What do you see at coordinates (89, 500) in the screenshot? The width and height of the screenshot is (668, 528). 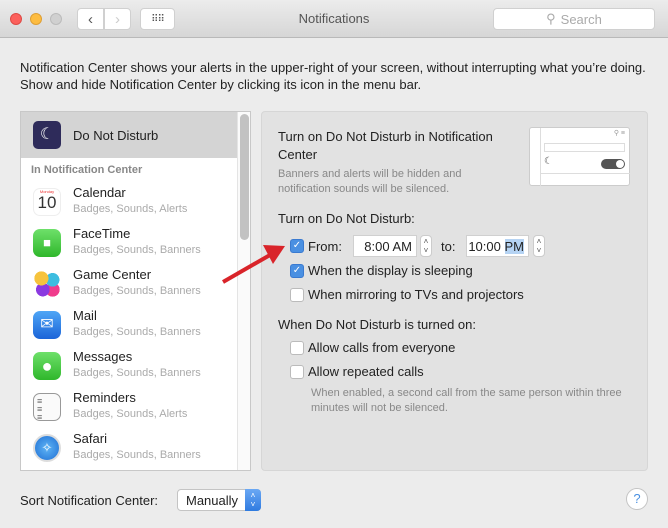 I see `sort-label: Sort Notification Center:` at bounding box center [89, 500].